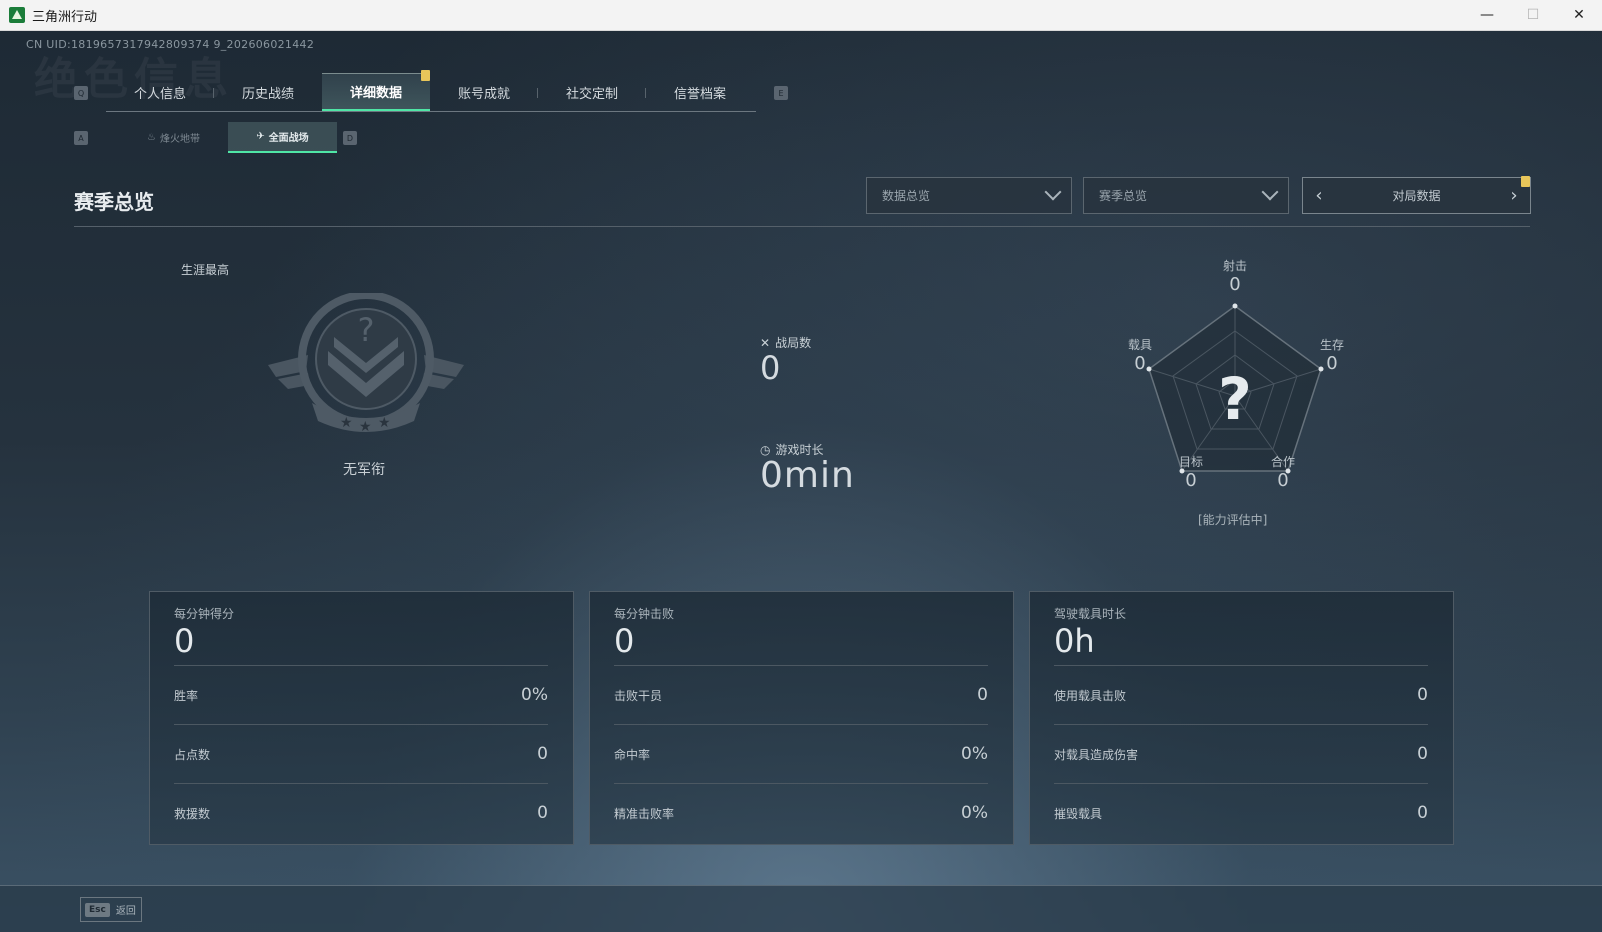 The height and width of the screenshot is (932, 1602). I want to click on next-subtab-key-hint: D, so click(350, 138).